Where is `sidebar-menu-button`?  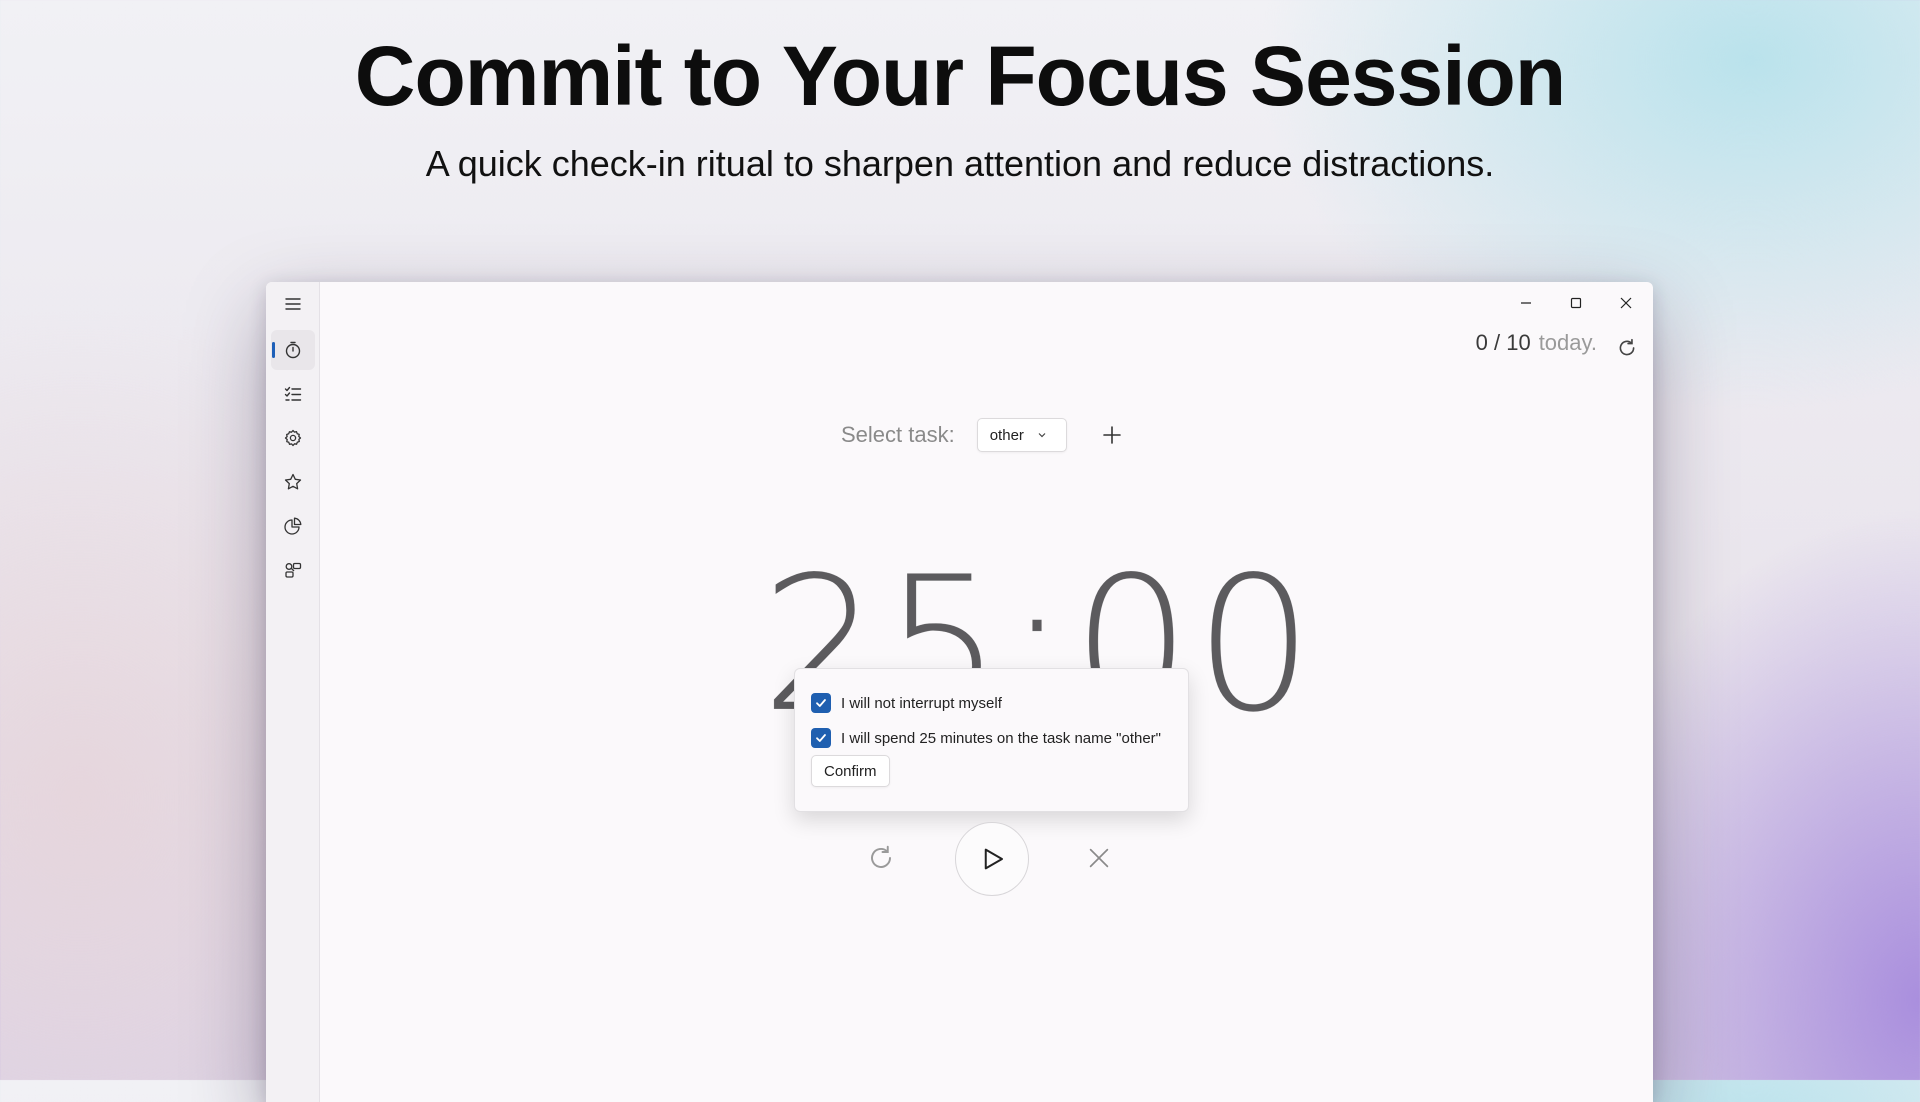 sidebar-menu-button is located at coordinates (293, 304).